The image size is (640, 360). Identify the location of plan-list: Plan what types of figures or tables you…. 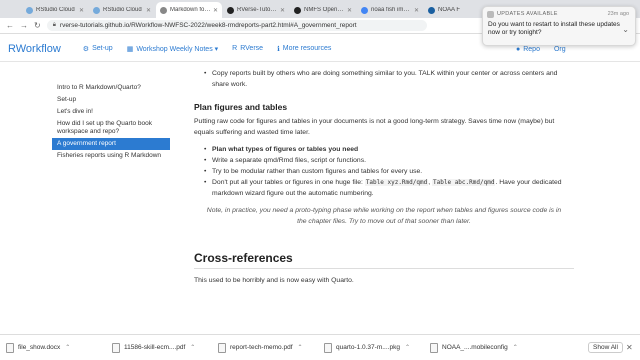
(384, 171).